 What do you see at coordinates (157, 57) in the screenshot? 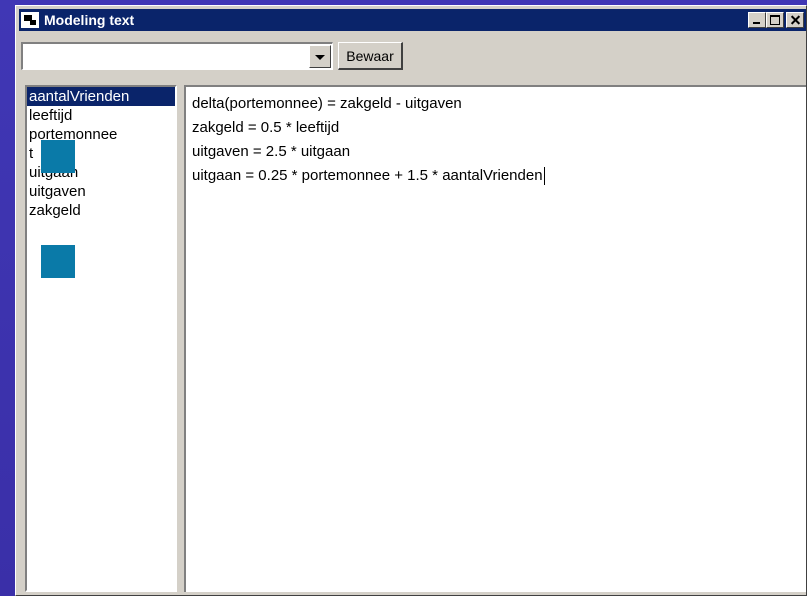
I see `combobox-input` at bounding box center [157, 57].